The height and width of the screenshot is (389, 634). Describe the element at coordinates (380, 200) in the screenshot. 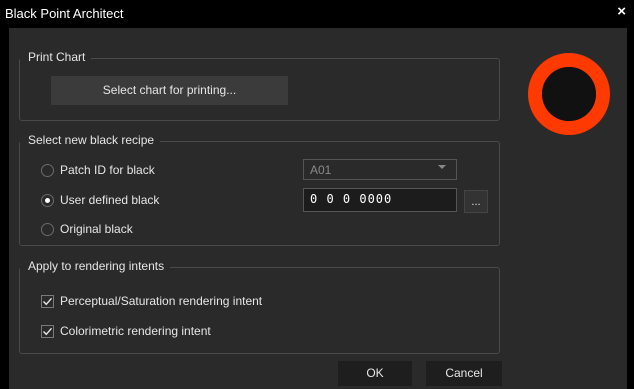

I see `user-black-input: 0 0 0 0000` at that location.